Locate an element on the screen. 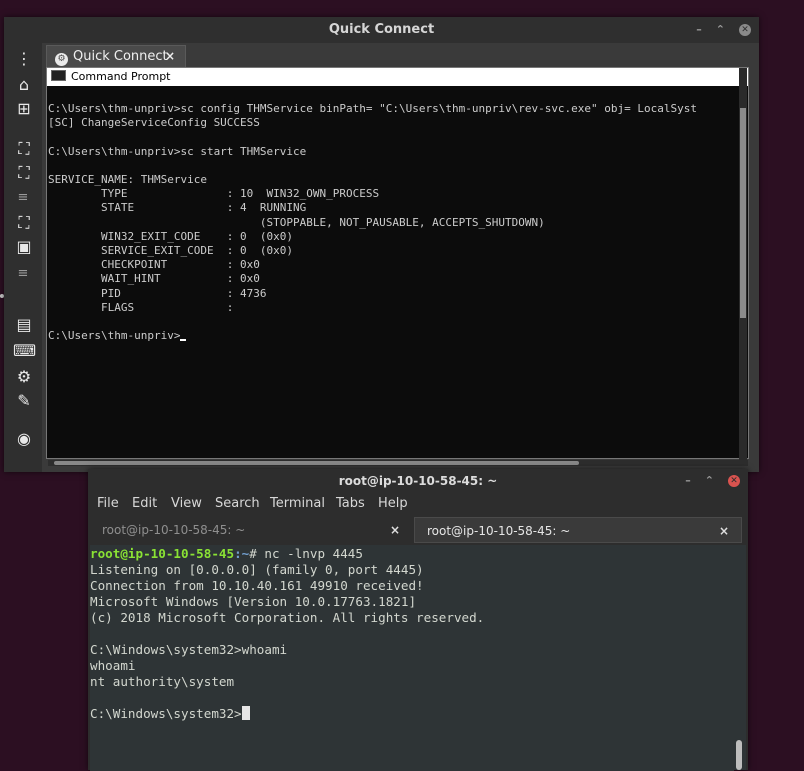 The height and width of the screenshot is (771, 804). keyboard-icon: ⌨ is located at coordinates (24, 351).